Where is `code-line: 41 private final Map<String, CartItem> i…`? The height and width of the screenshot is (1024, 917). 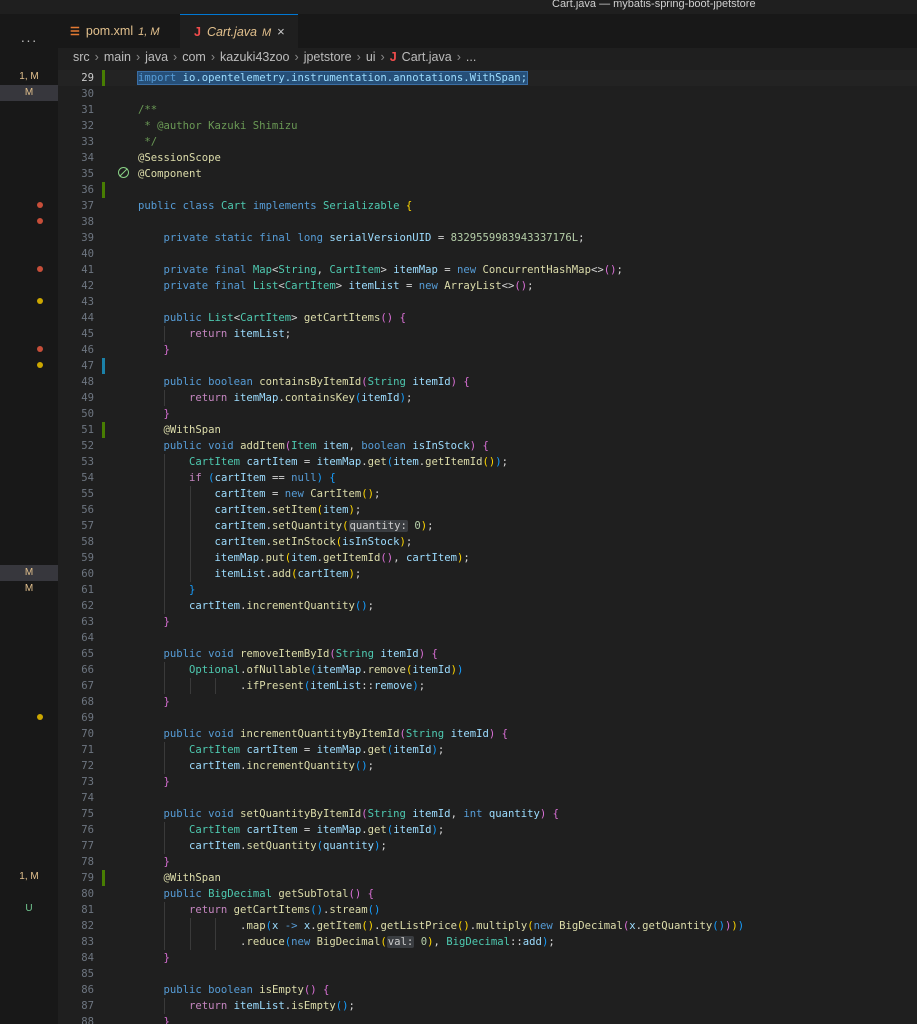 code-line: 41 private final Map<String, CartItem> i… is located at coordinates (487, 270).